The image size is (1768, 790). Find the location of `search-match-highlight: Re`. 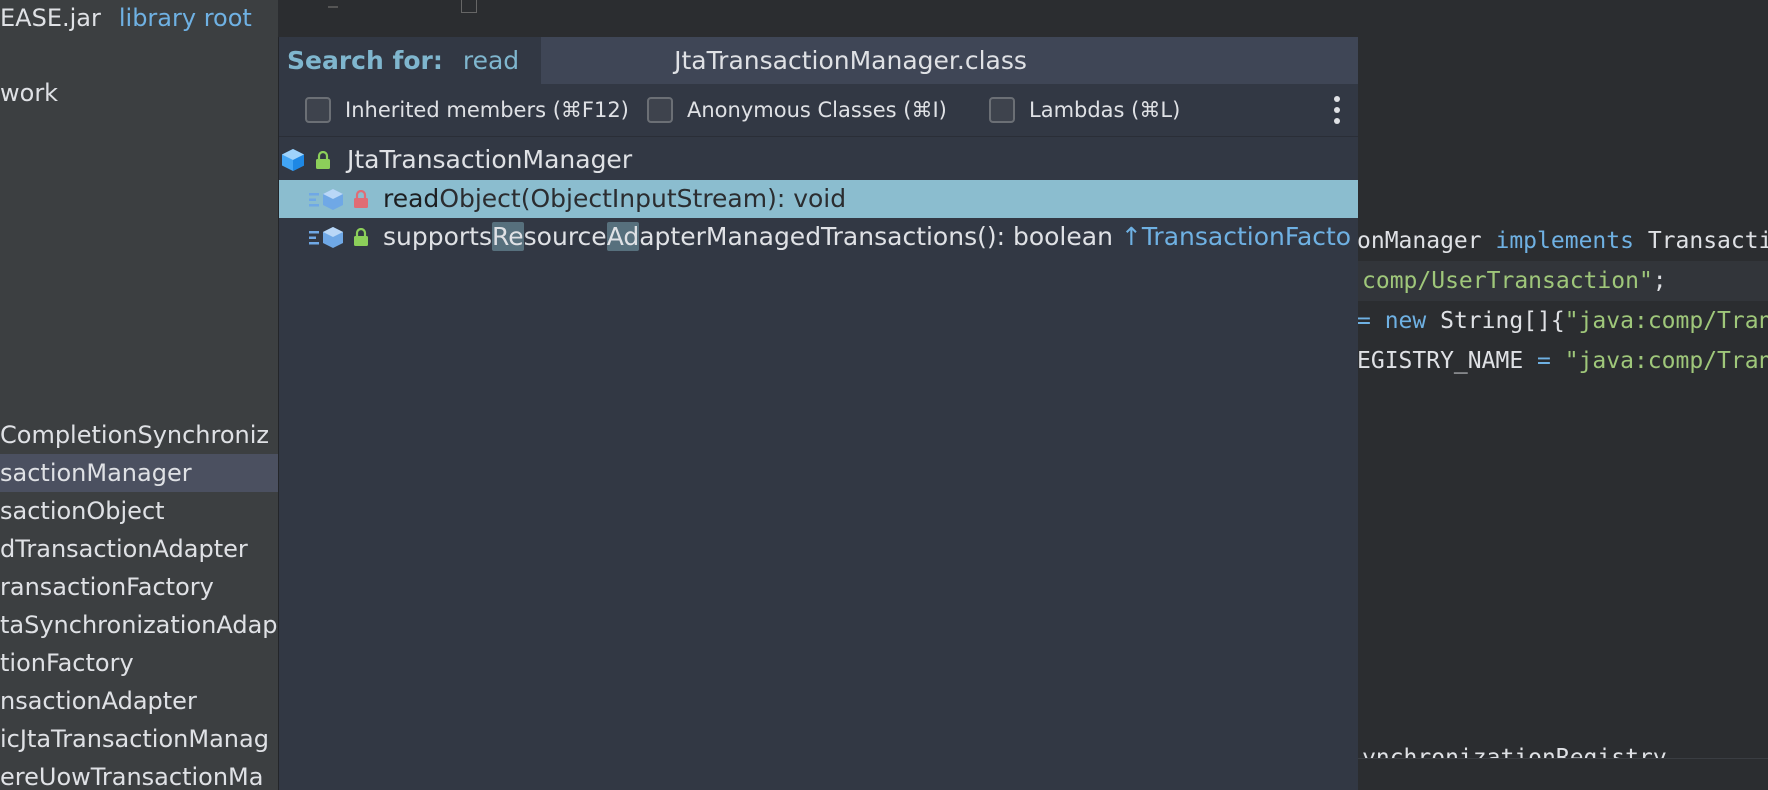

search-match-highlight: Re is located at coordinates (508, 236).